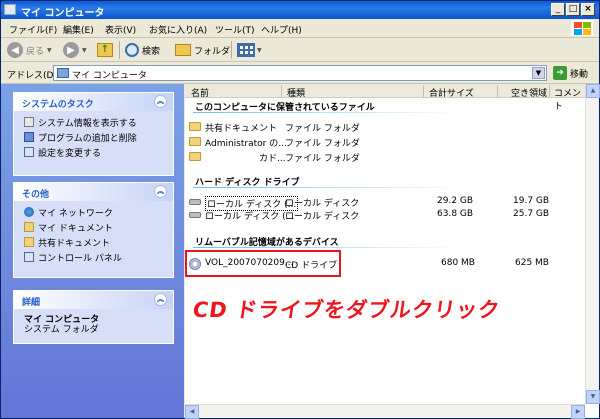 Image resolution: width=600 pixels, height=419 pixels. What do you see at coordinates (385, 98) in the screenshot?
I see `column-header-bar: 名前 種類 合計サイズ 空き領域 コメント` at bounding box center [385, 98].